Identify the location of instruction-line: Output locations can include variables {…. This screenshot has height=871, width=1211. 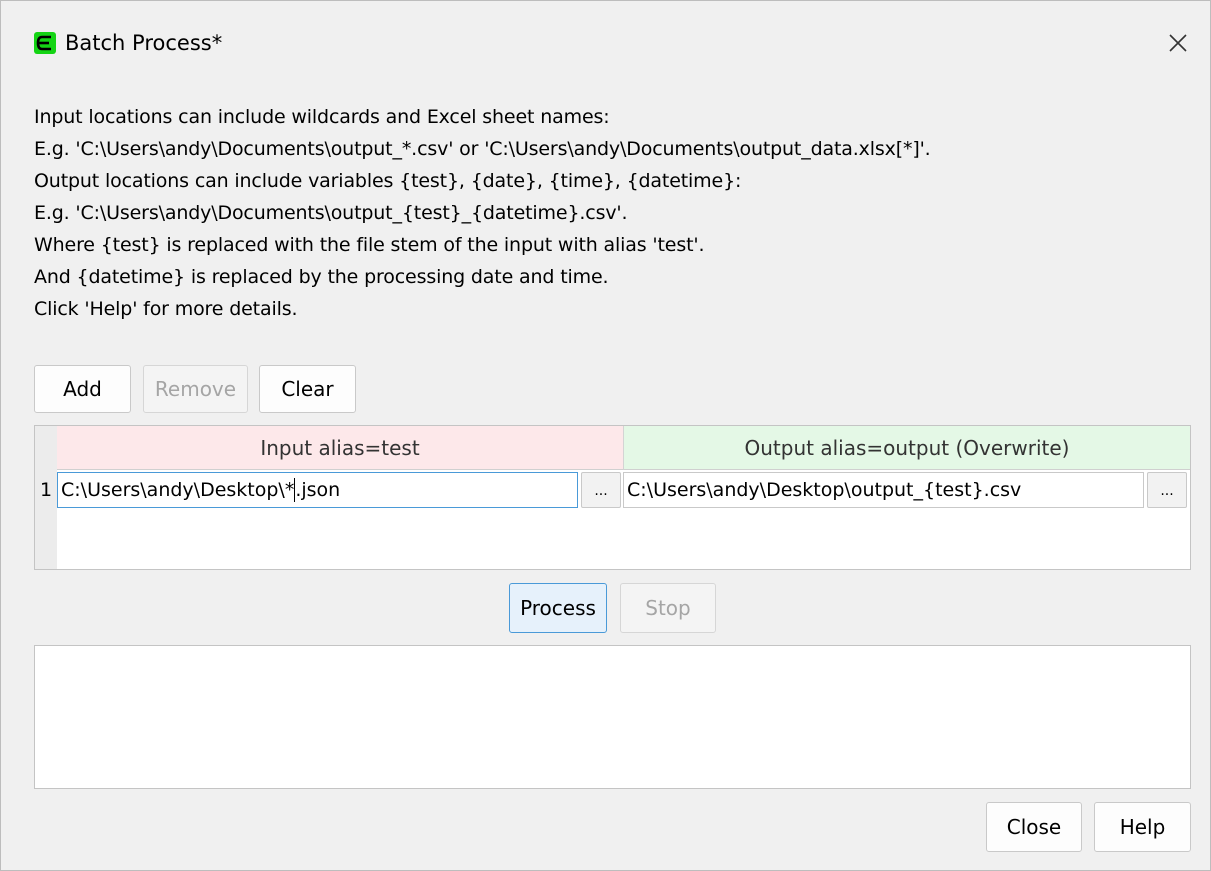
(388, 181).